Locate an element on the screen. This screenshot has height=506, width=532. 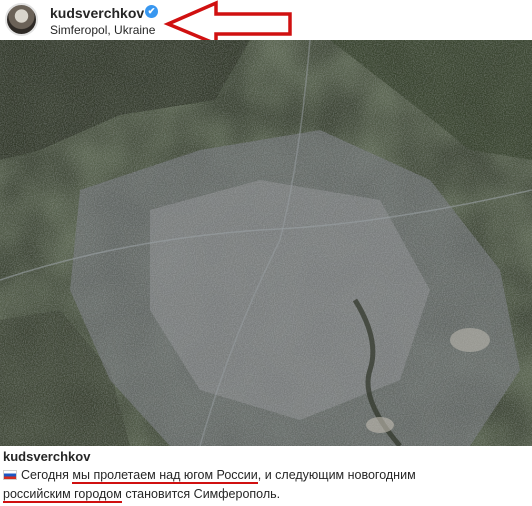
caption-part-4-underlined: российским городом is located at coordinates (62, 495).